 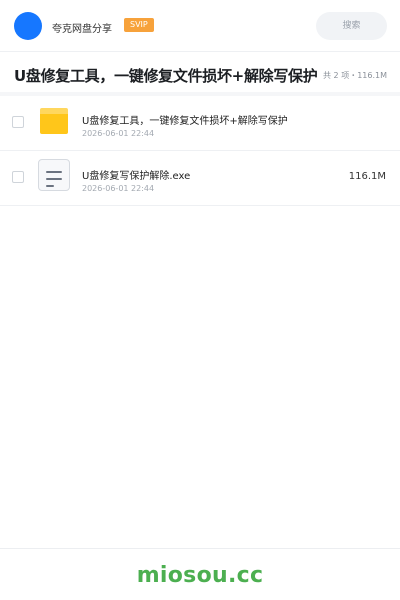 I want to click on app-name: 夸克网盘分享, so click(x=82, y=29).